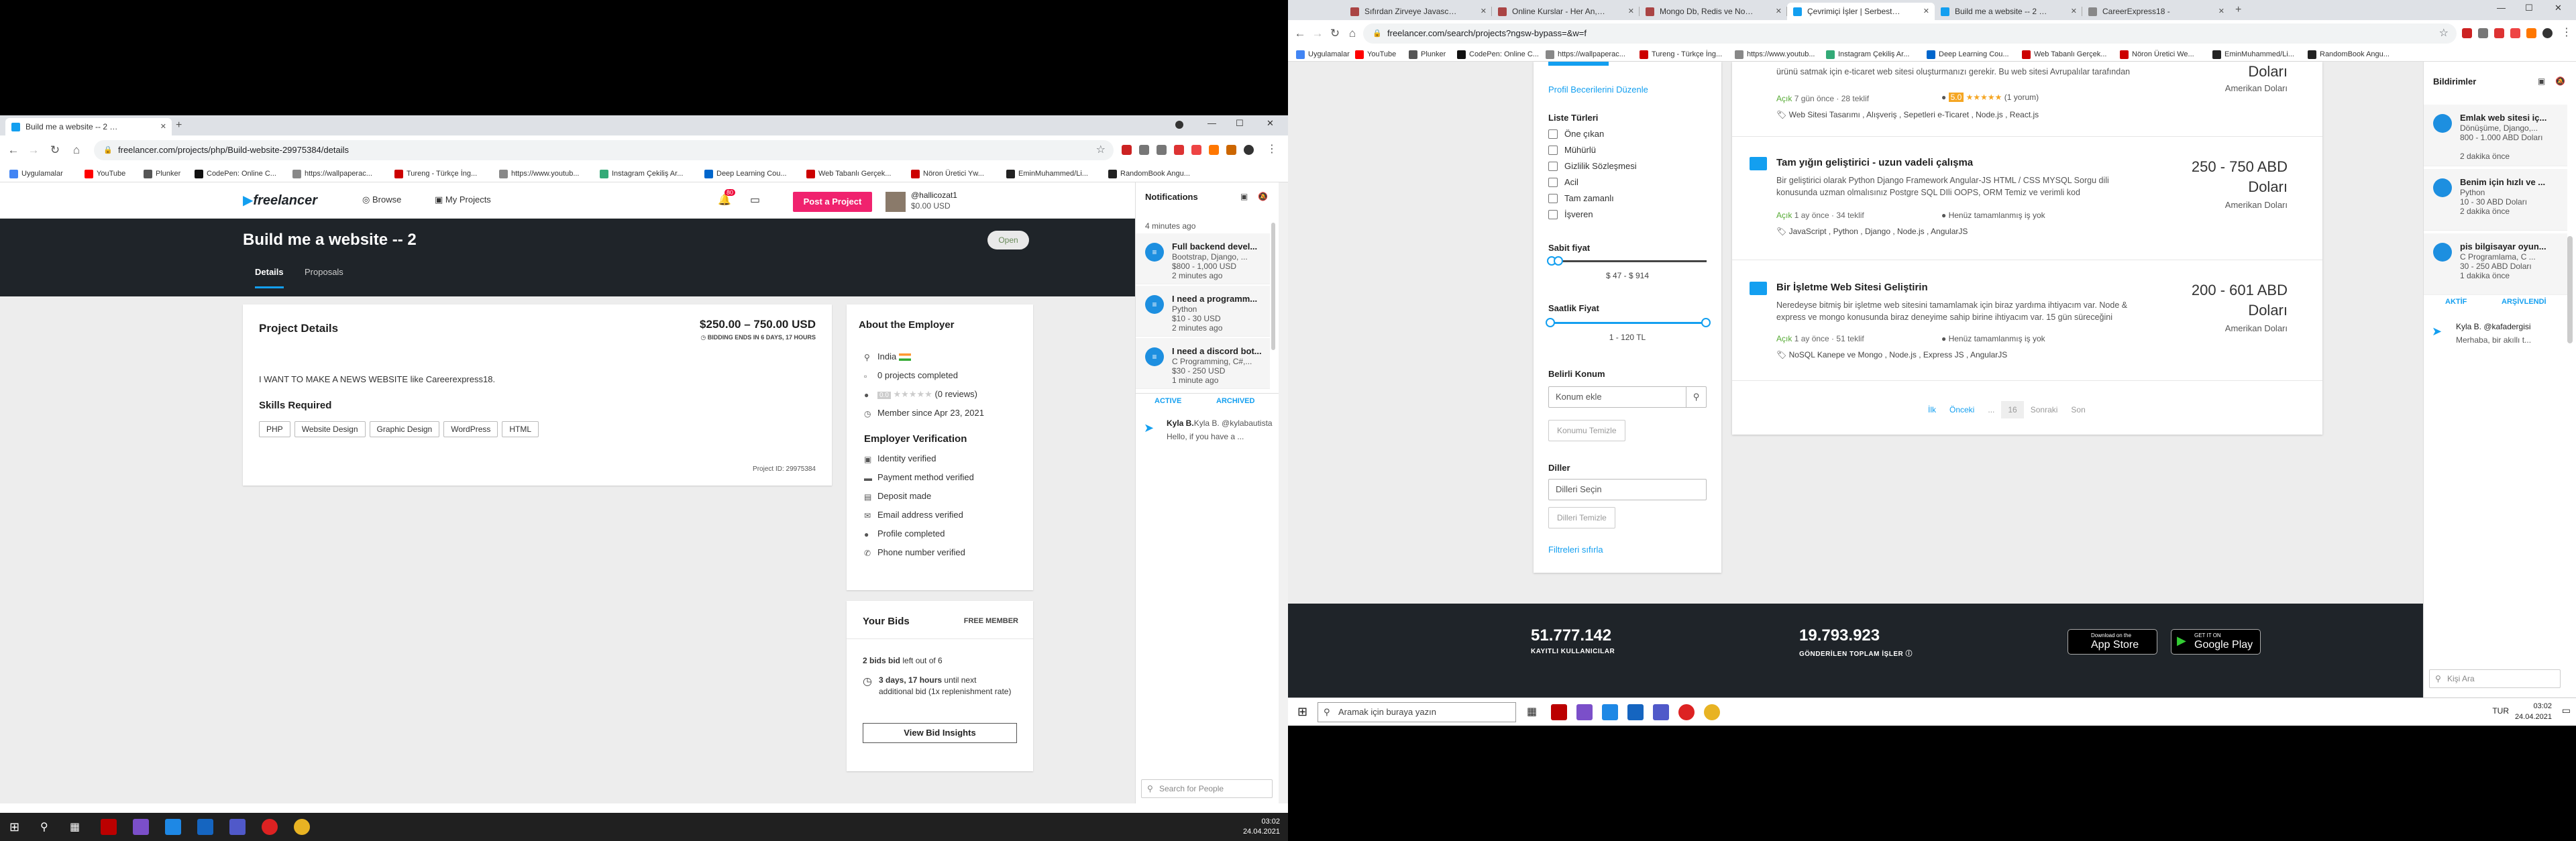 The height and width of the screenshot is (841, 2576). Describe the element at coordinates (1962, 409) in the screenshot. I see `page-prev: Önceki` at that location.